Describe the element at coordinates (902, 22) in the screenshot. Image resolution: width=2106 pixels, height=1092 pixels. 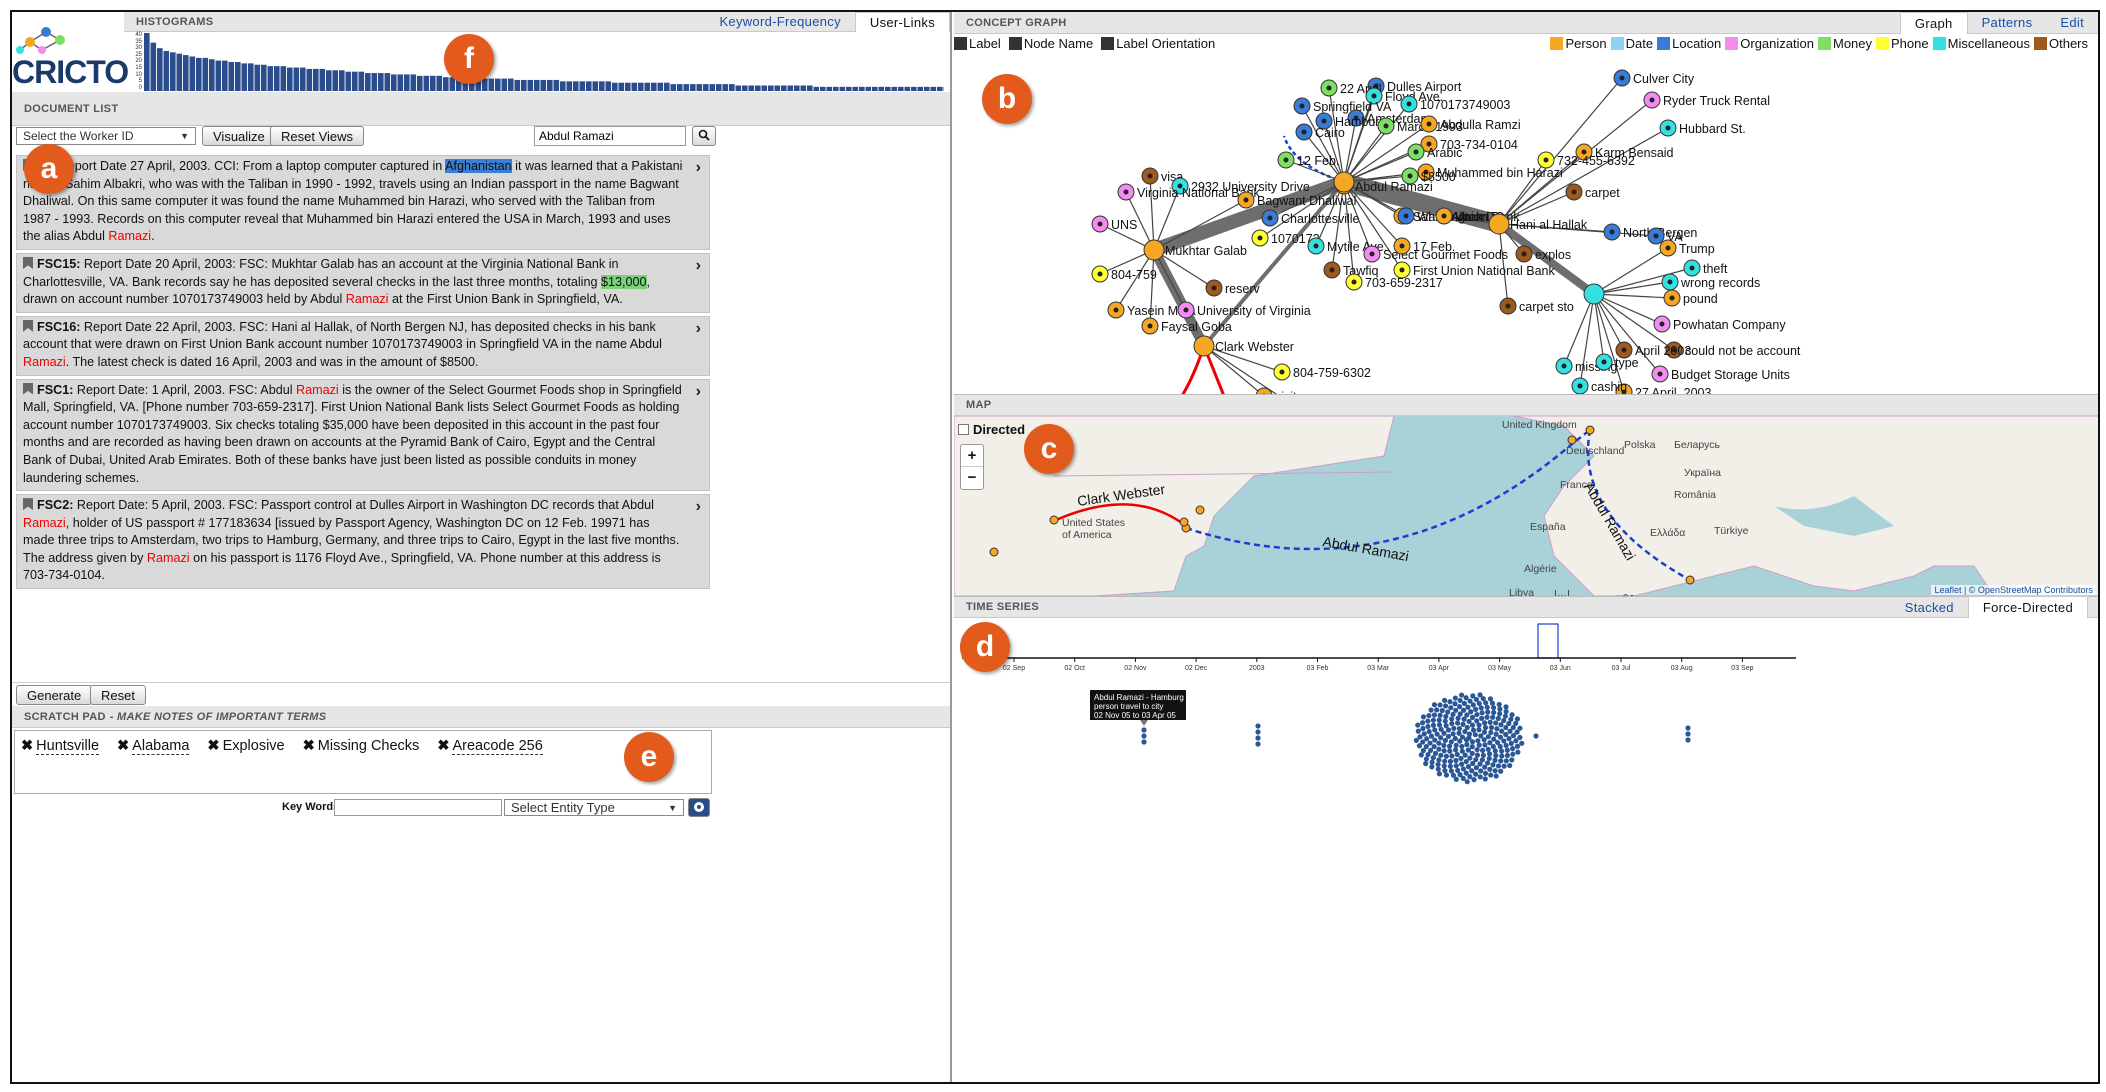
I see `tab-user-links: User-Links` at that location.